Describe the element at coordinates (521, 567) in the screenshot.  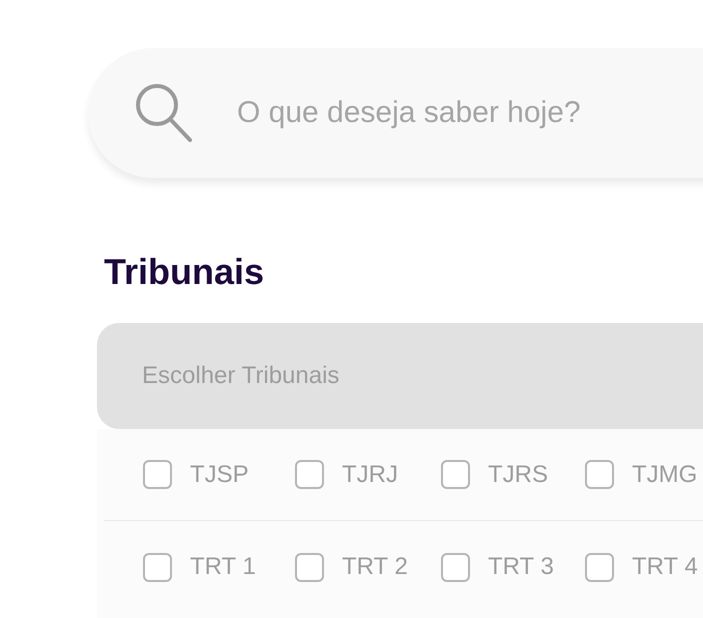
I see `option-label: TRT 3` at that location.